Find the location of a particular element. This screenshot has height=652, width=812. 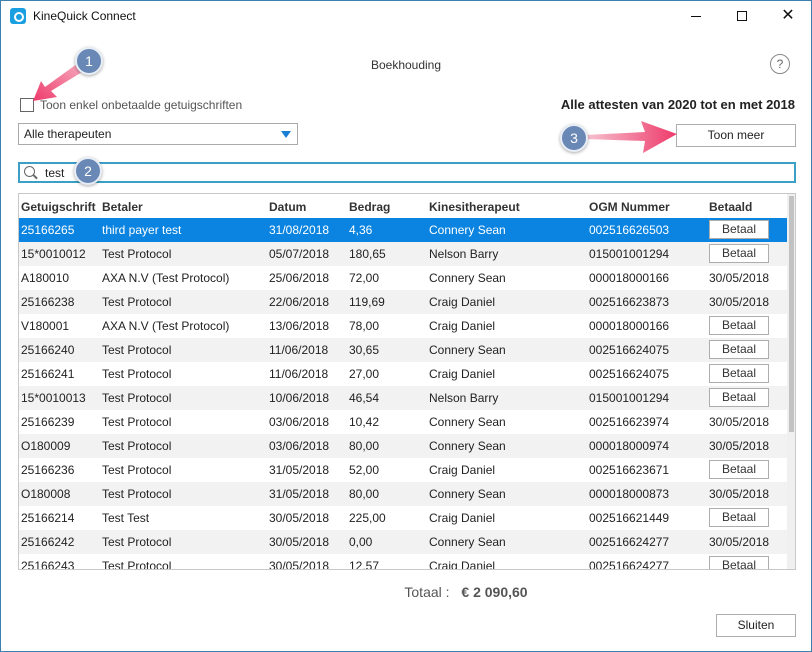

maximize-icon is located at coordinates (742, 16).